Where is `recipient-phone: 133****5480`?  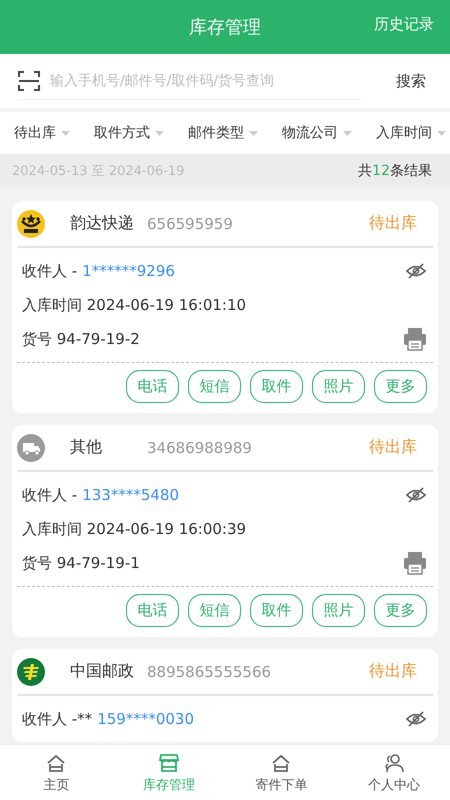
recipient-phone: 133****5480 is located at coordinates (130, 495).